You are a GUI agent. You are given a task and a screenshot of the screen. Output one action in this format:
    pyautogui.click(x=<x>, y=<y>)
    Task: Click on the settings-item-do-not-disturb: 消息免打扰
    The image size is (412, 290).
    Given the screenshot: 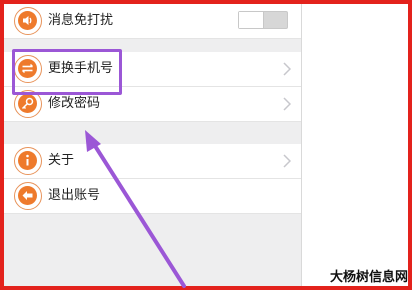 What is the action you would take?
    pyautogui.click(x=152, y=21)
    